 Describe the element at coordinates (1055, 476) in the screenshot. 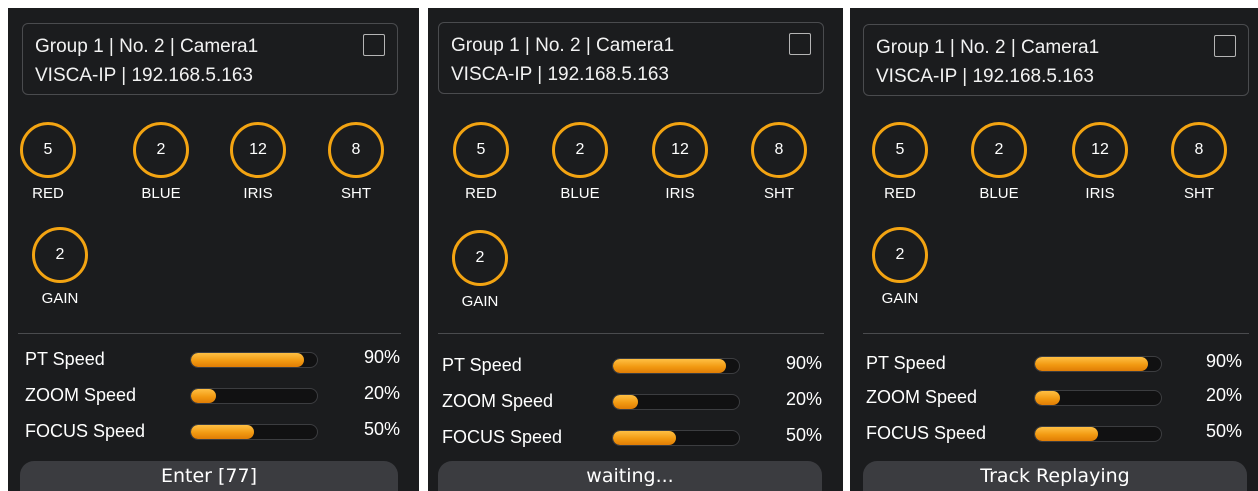

I see `status-button: Track Replaying` at that location.